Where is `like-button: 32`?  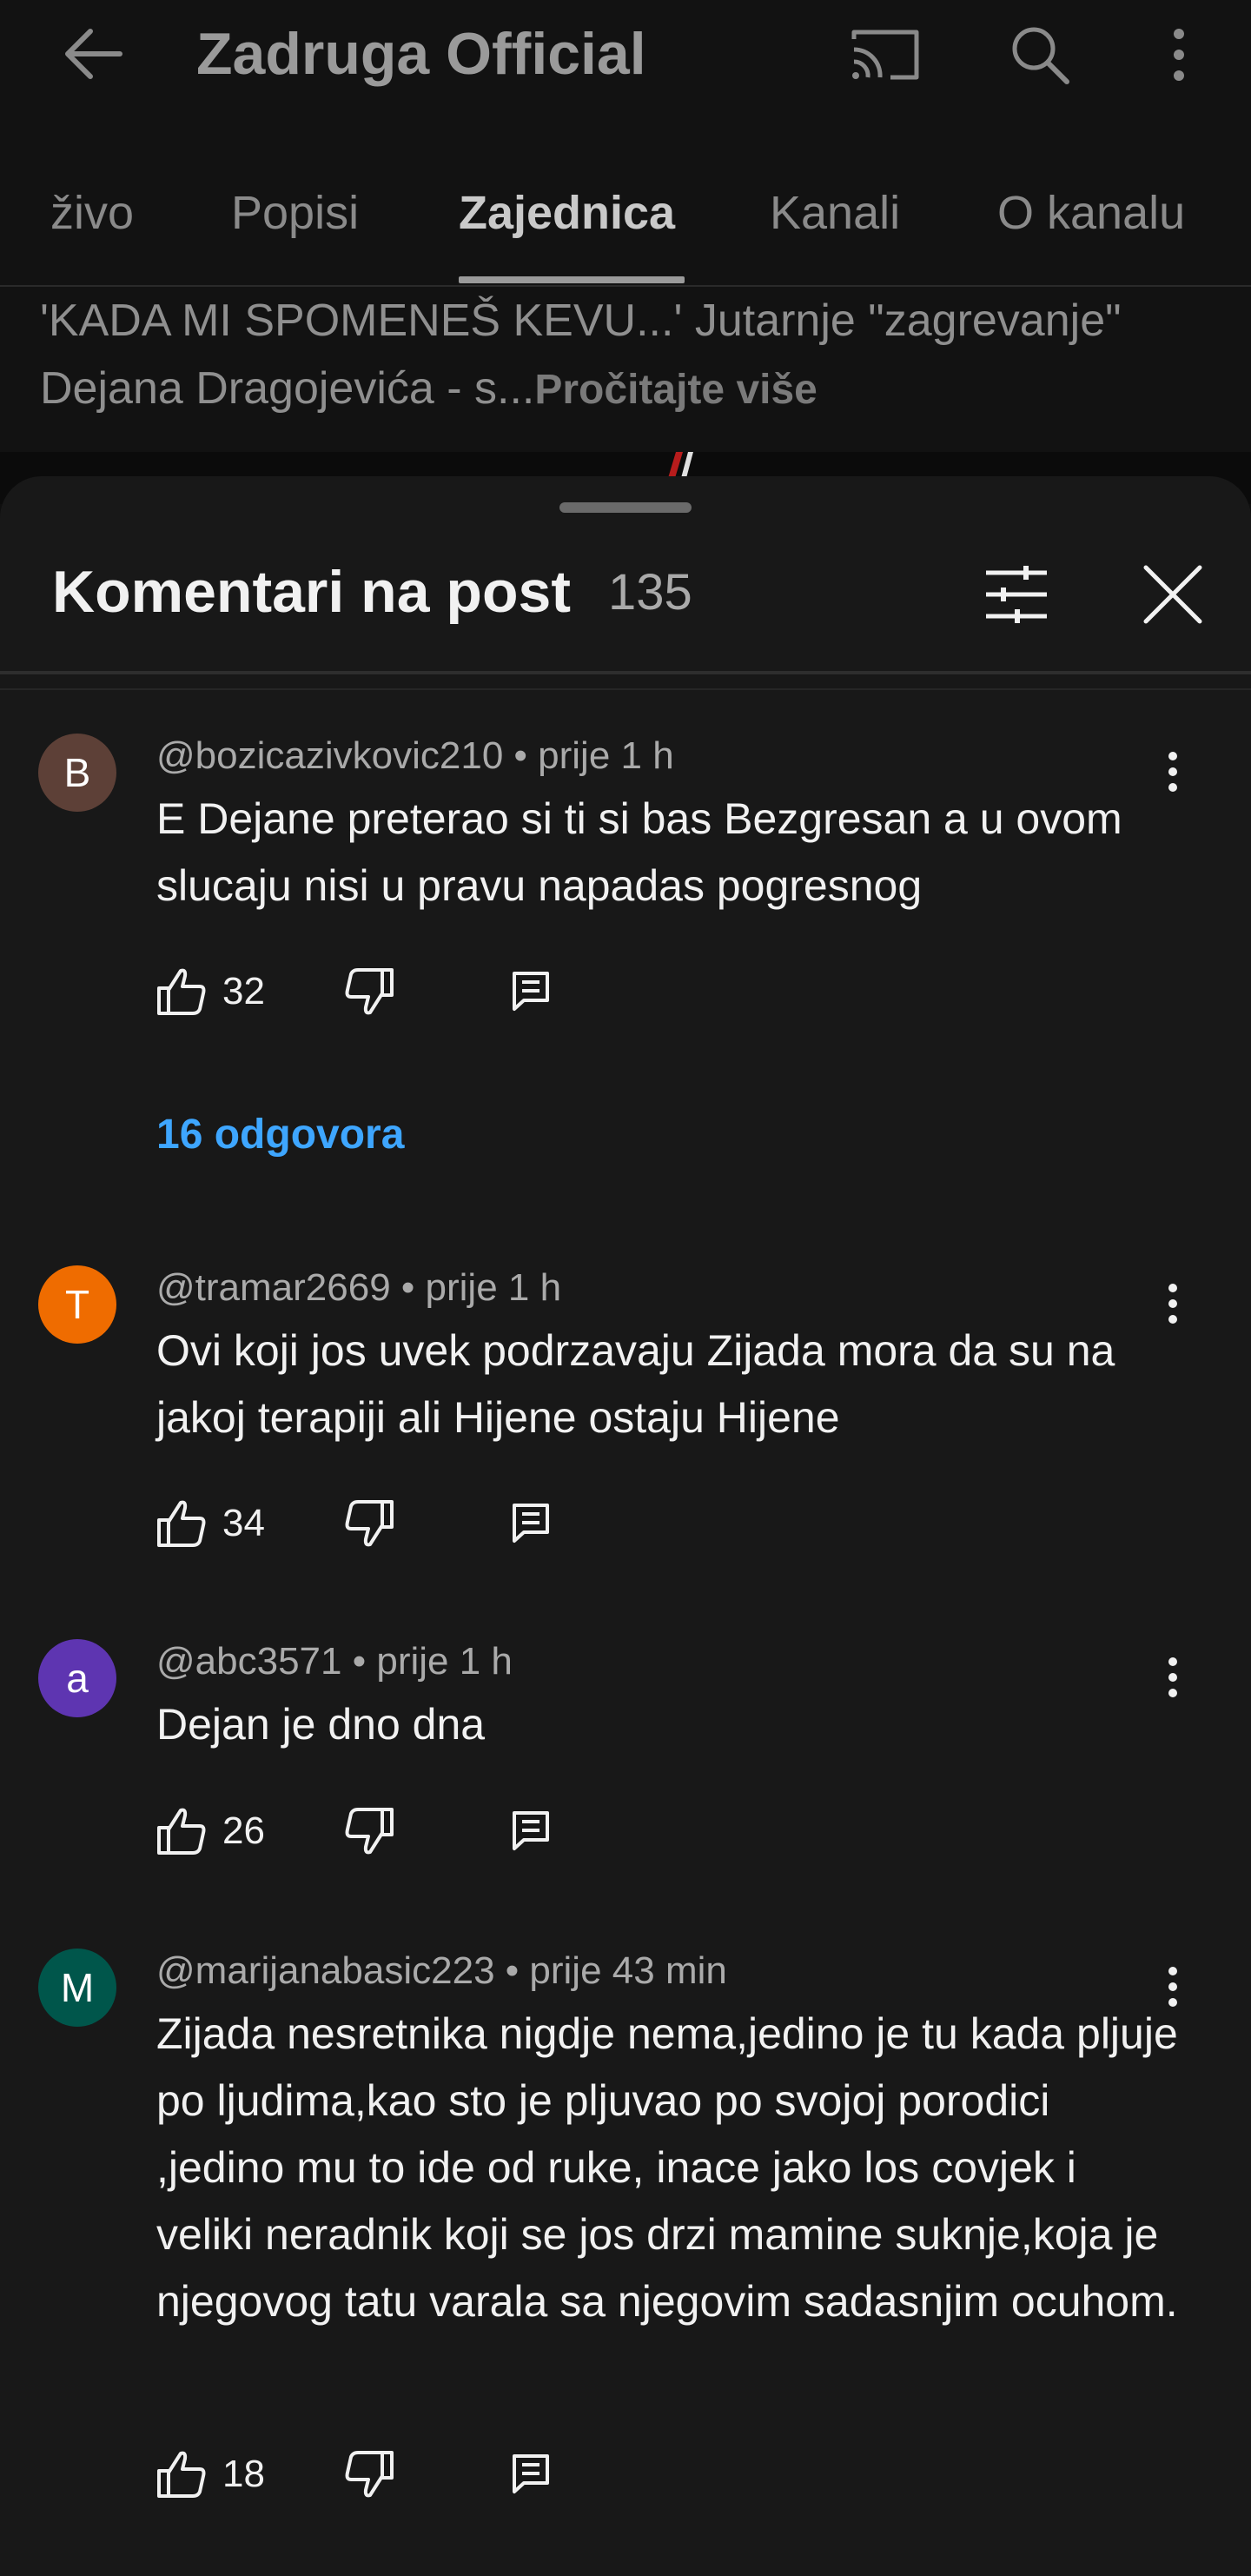
like-button: 32 is located at coordinates (210, 992).